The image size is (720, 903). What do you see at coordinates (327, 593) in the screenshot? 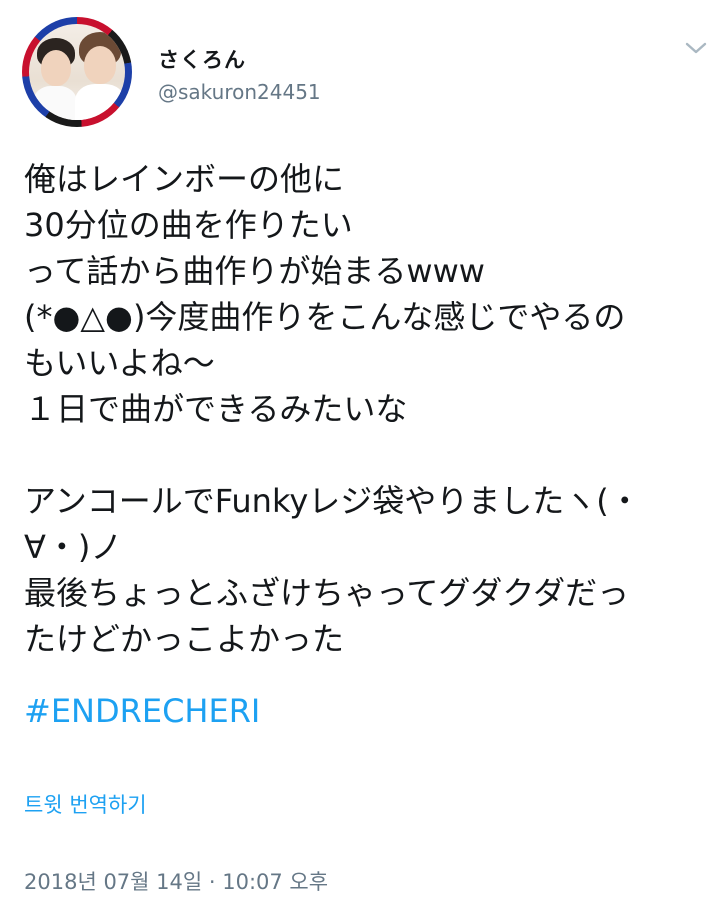
I see `tweet-line: 最後ちょっとふざけちゃってグダクダだっ` at bounding box center [327, 593].